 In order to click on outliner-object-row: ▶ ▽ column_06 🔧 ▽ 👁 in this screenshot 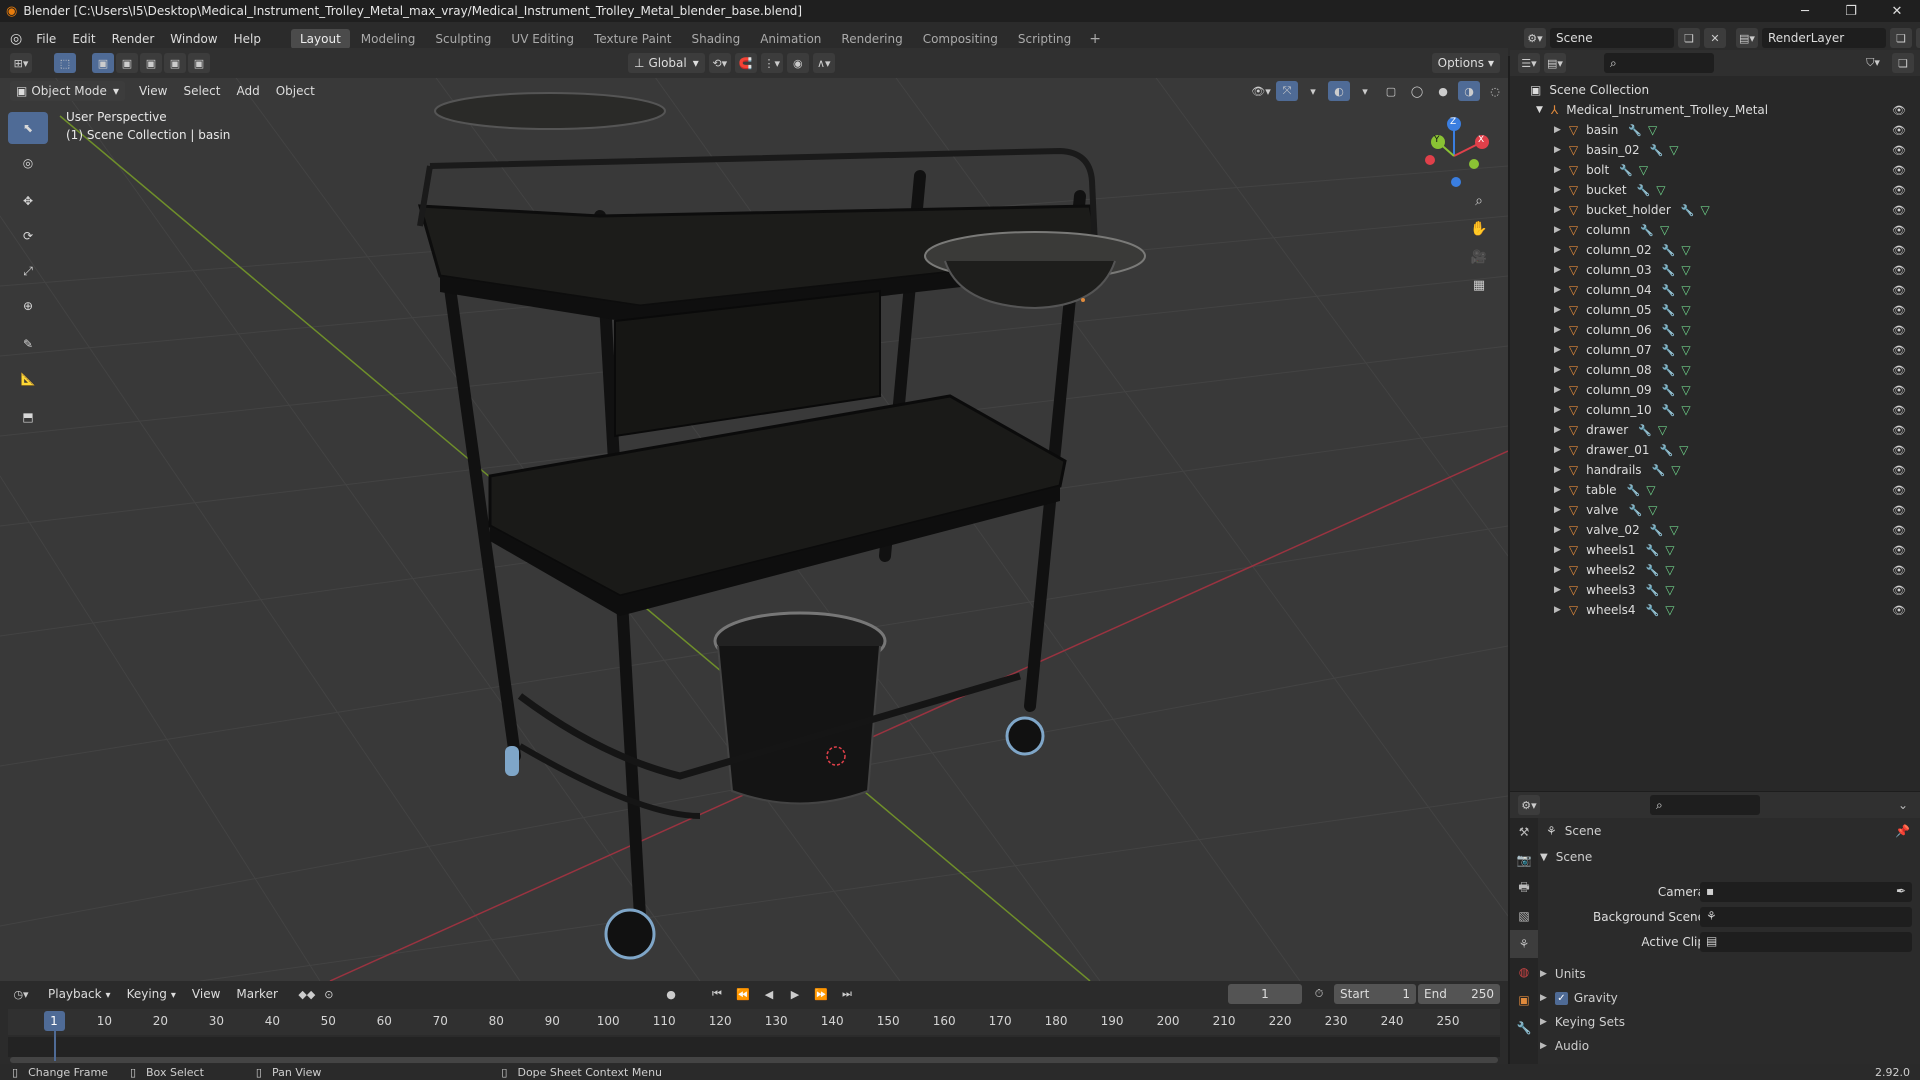, I will do `click(1715, 330)`.